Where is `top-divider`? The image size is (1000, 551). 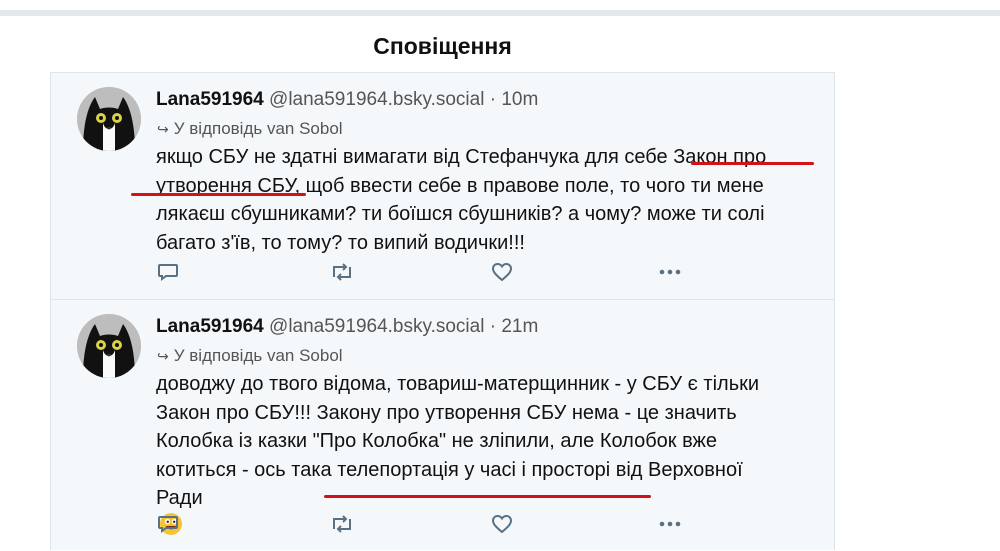 top-divider is located at coordinates (500, 13).